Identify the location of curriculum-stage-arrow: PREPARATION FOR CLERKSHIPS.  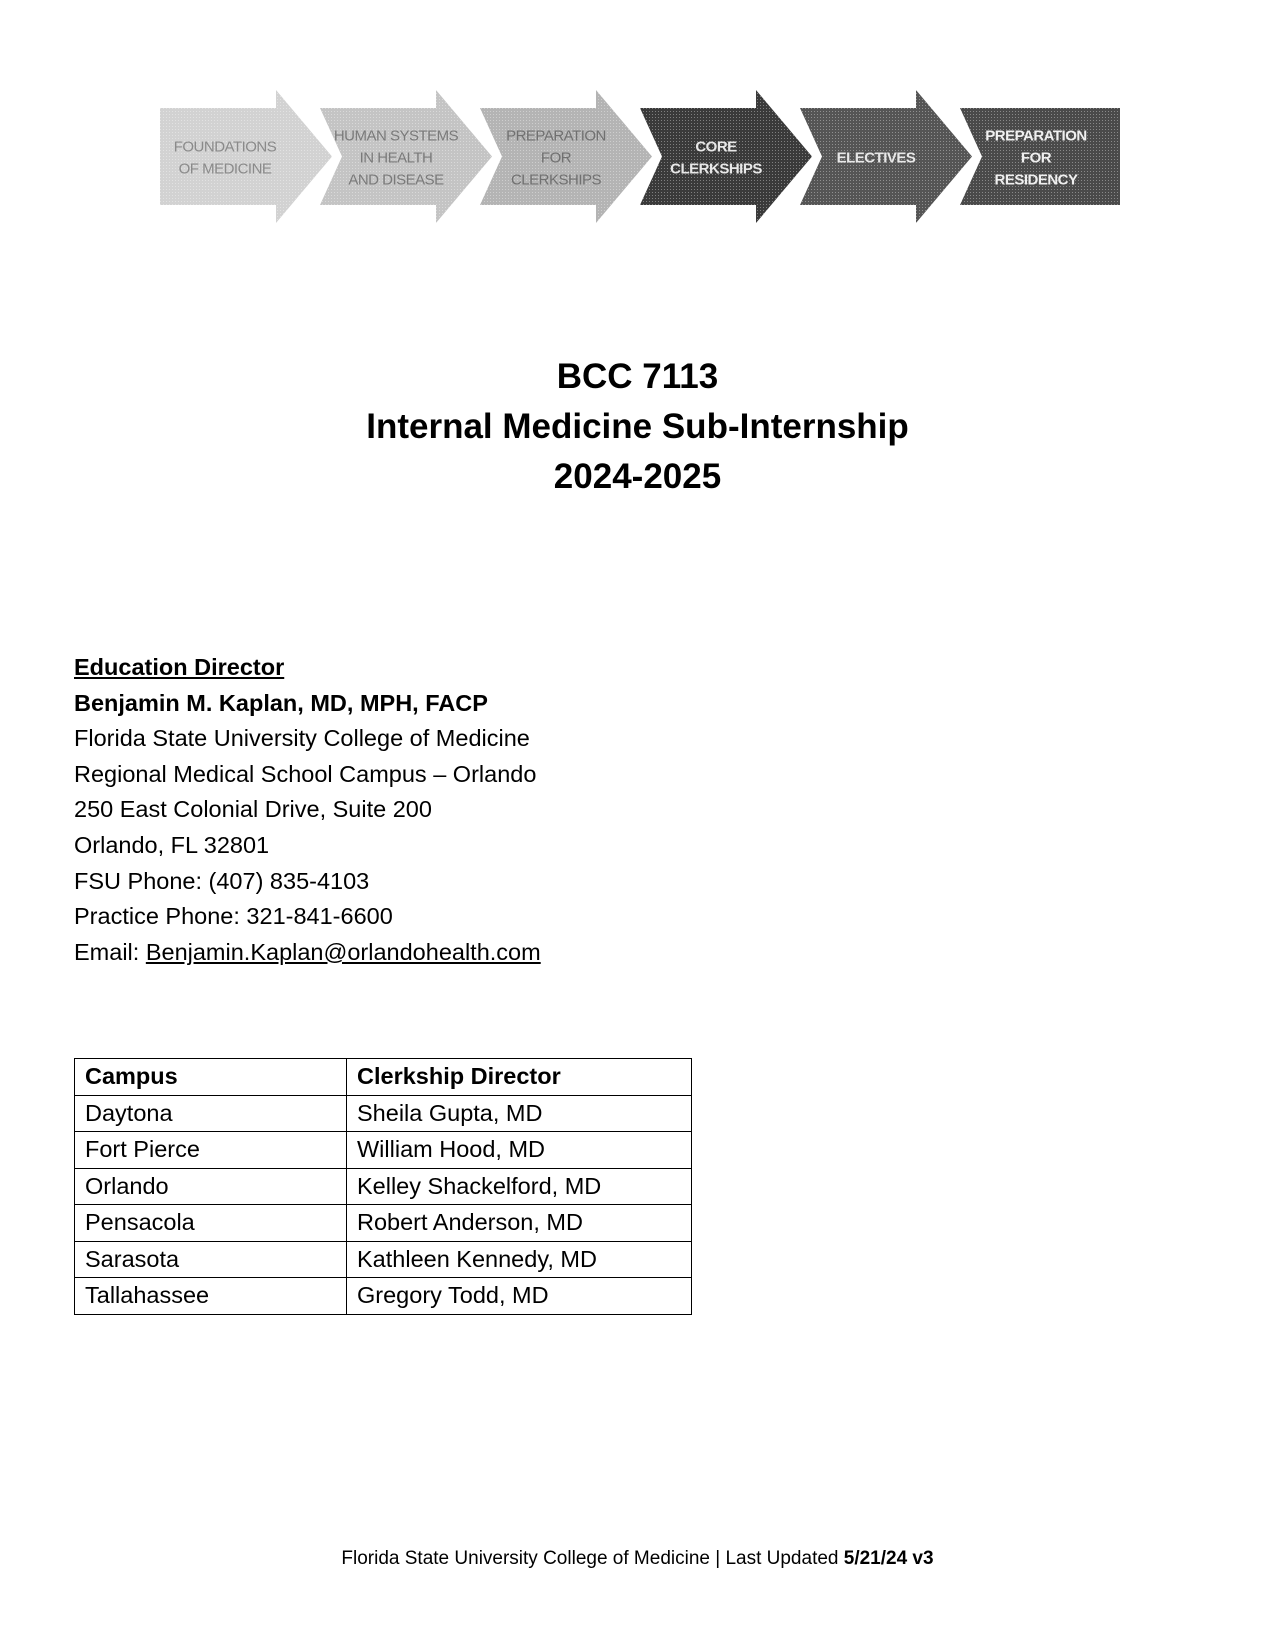
(566, 156).